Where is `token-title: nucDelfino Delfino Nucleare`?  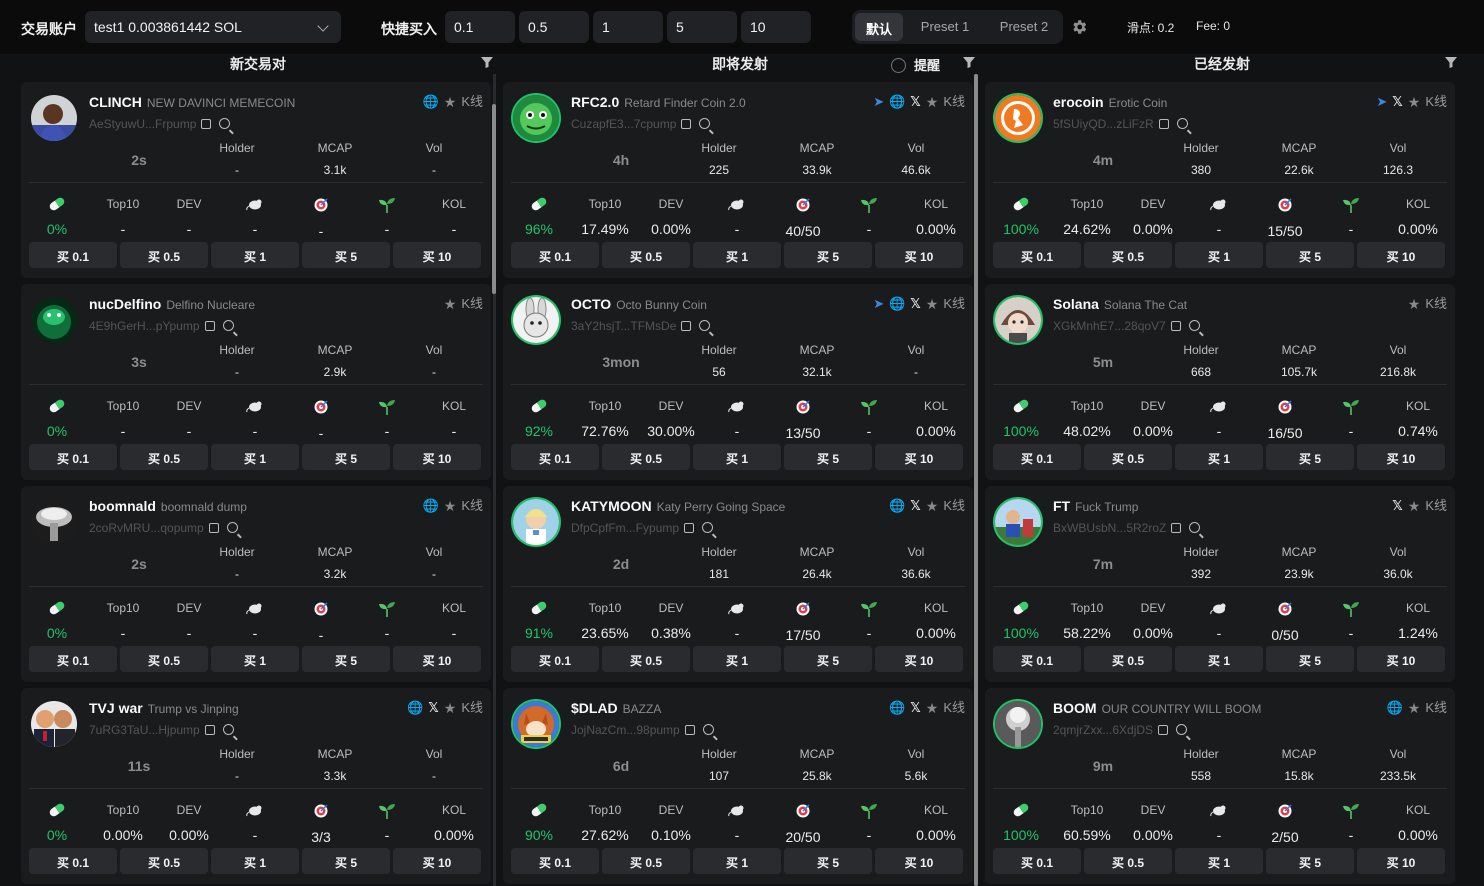 token-title: nucDelfino Delfino Nucleare is located at coordinates (172, 304).